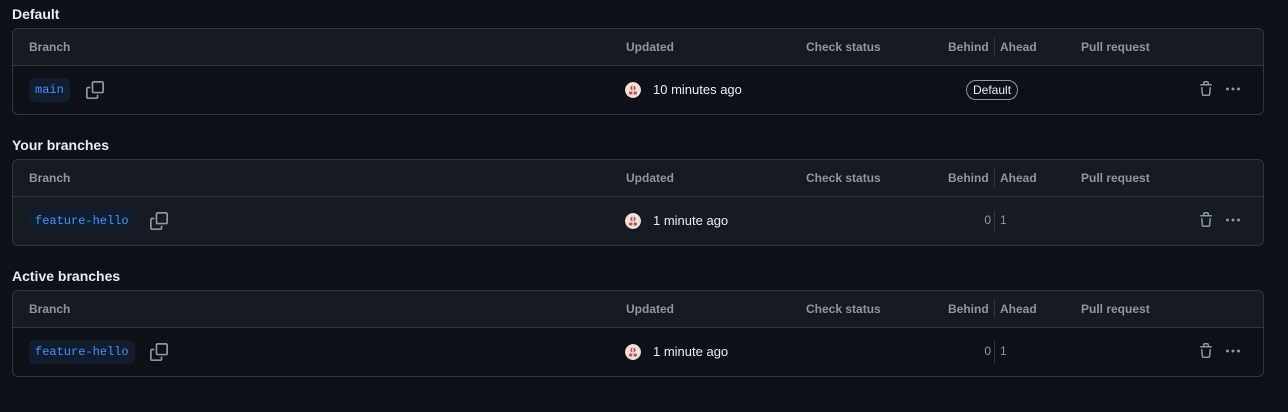 The height and width of the screenshot is (412, 1288). I want to click on table-row: main 10 minutes ago Default, so click(638, 90).